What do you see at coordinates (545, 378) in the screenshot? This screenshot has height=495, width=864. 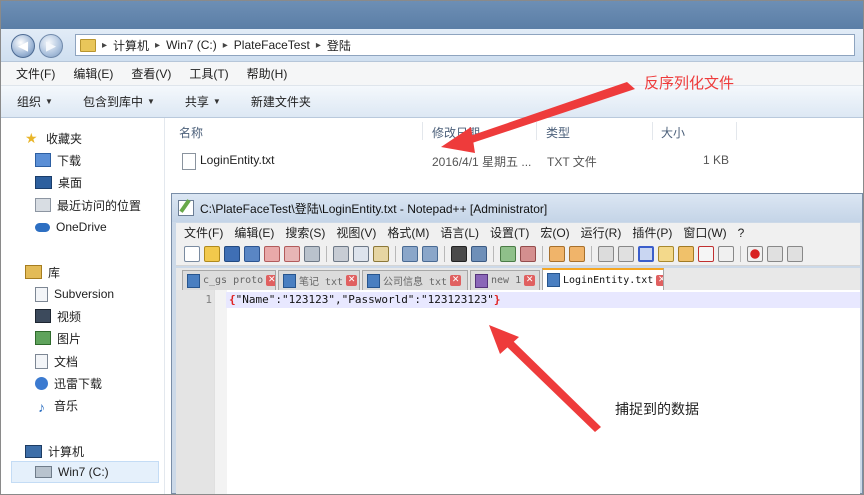 I see `arrow-to-data` at bounding box center [545, 378].